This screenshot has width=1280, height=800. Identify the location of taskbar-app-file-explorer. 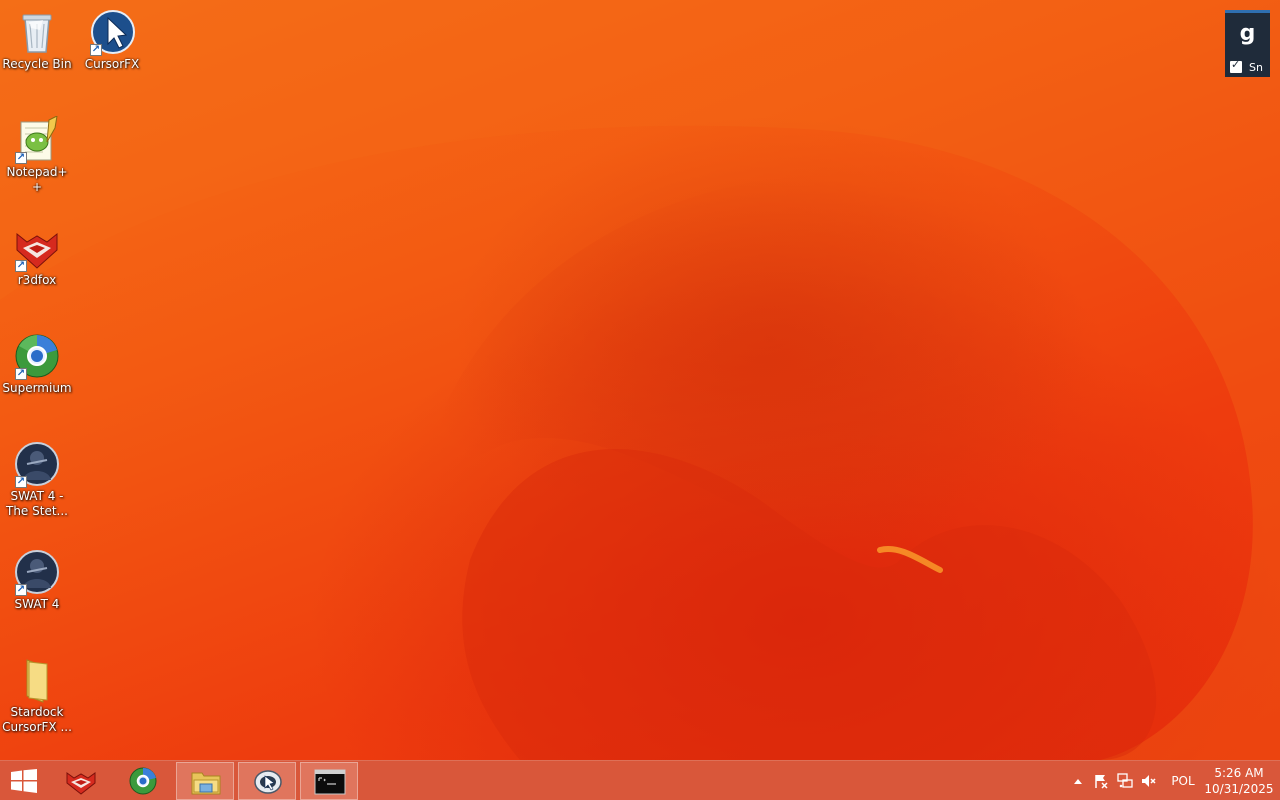
(205, 781).